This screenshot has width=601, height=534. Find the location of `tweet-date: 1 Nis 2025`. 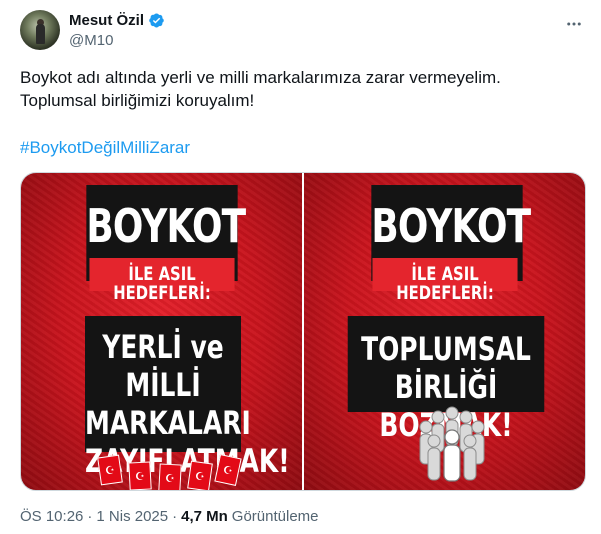

tweet-date: 1 Nis 2025 is located at coordinates (132, 516).